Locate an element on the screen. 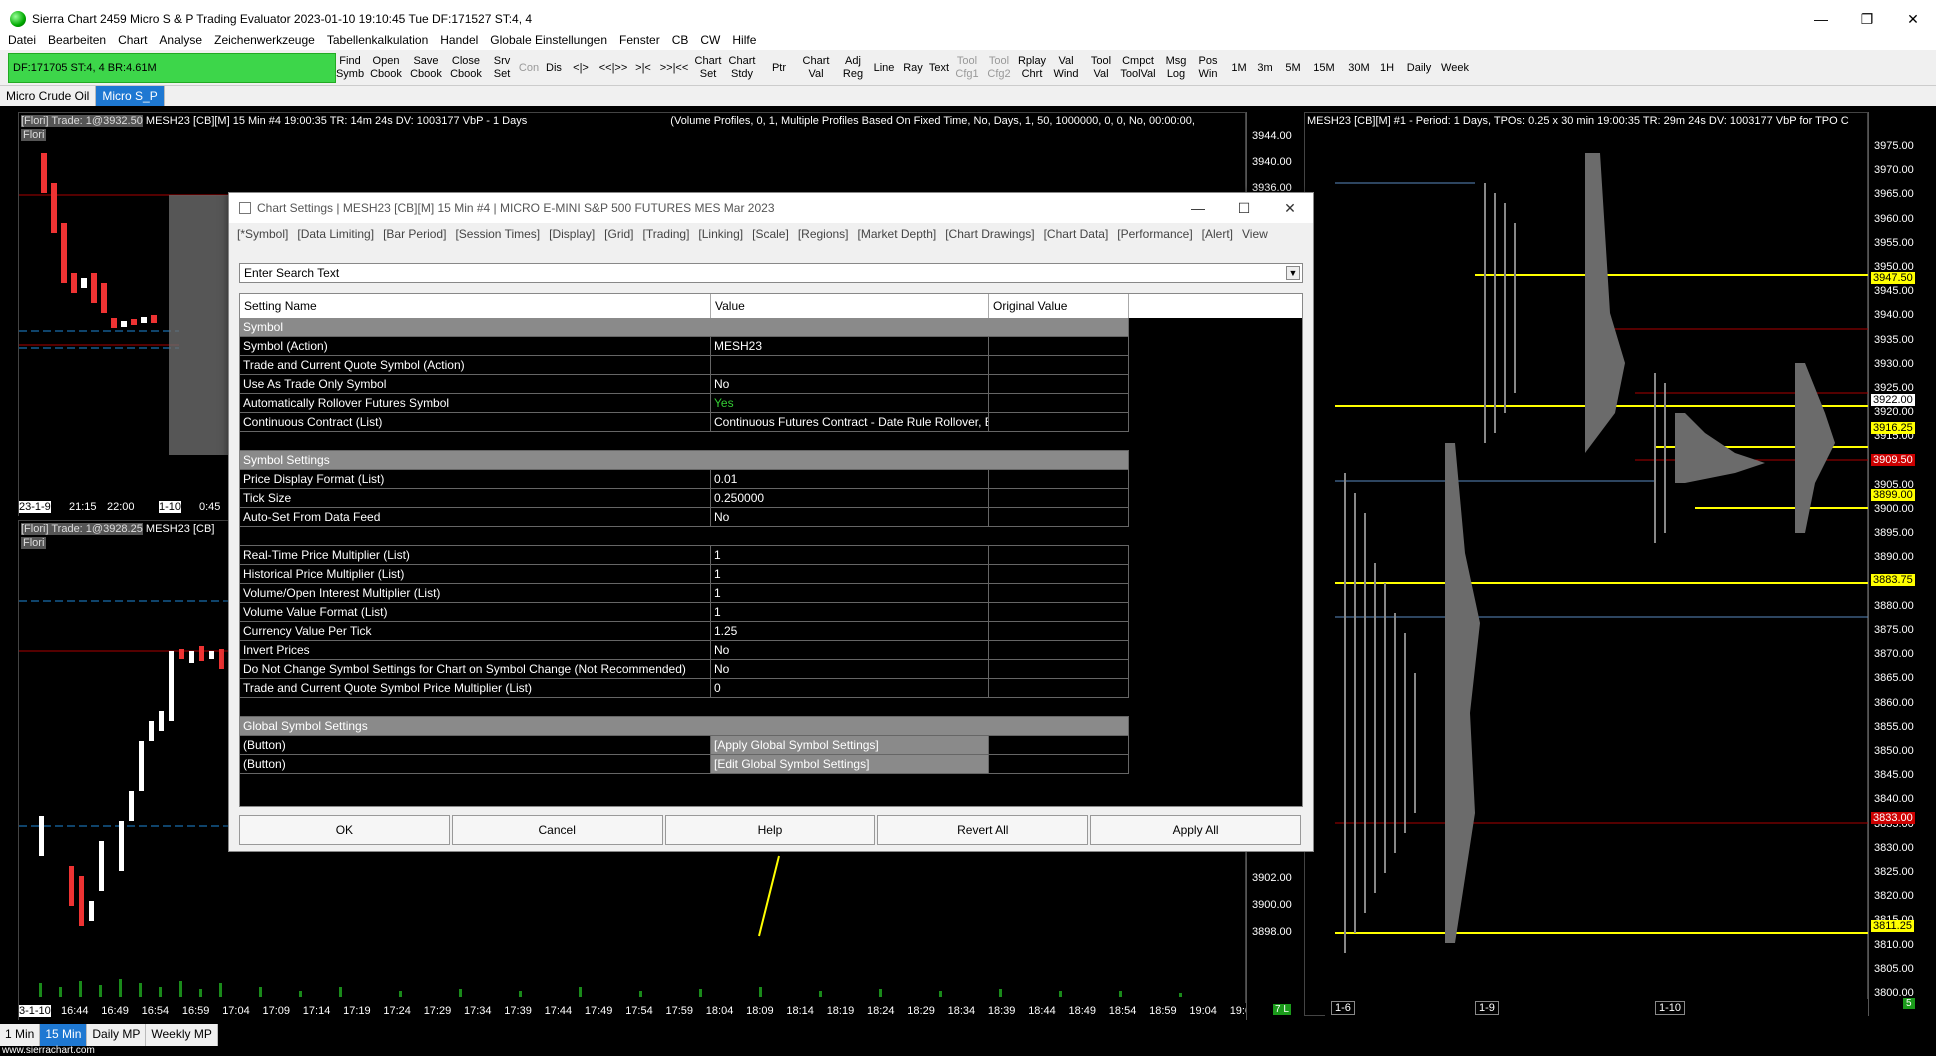 The width and height of the screenshot is (1936, 1056). settings-row: Auto-Set From Data Feed No is located at coordinates (771, 517).